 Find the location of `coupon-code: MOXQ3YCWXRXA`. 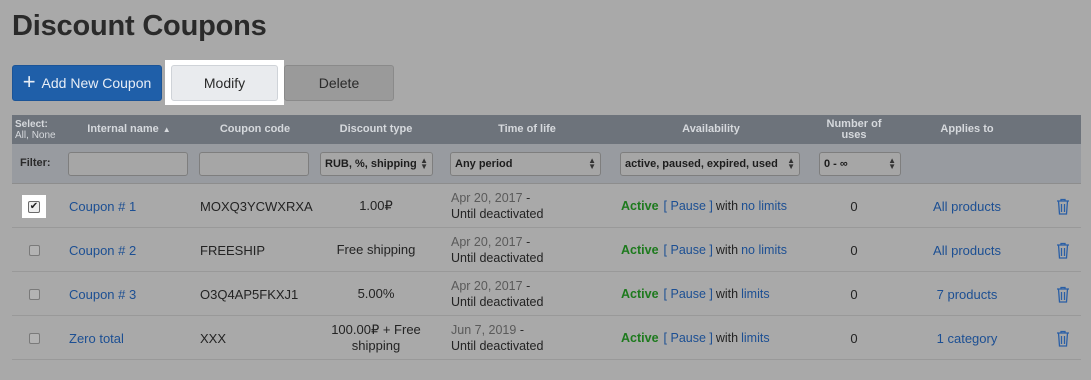

coupon-code: MOXQ3YCWXRXA is located at coordinates (256, 206).